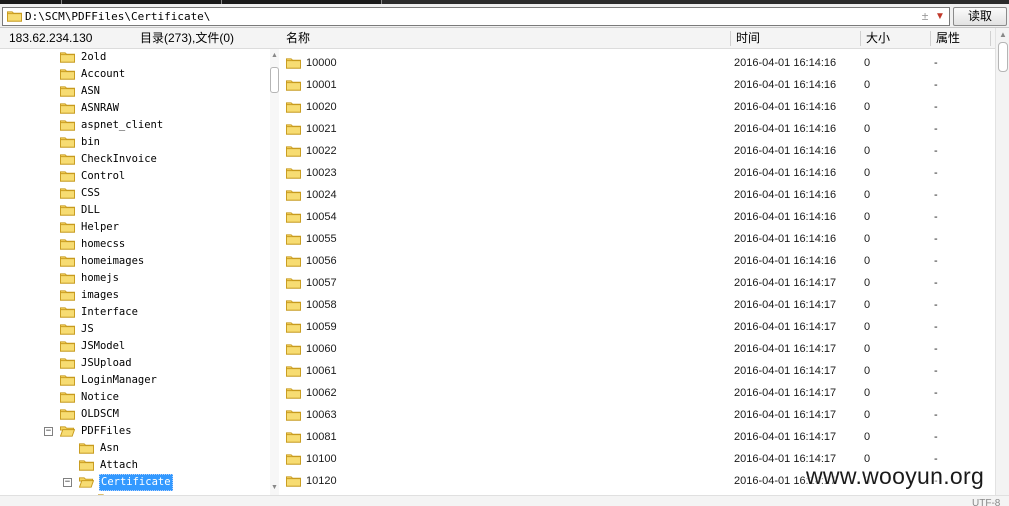 The width and height of the screenshot is (1009, 506). I want to click on plus-minus-icon: ±, so click(925, 16).